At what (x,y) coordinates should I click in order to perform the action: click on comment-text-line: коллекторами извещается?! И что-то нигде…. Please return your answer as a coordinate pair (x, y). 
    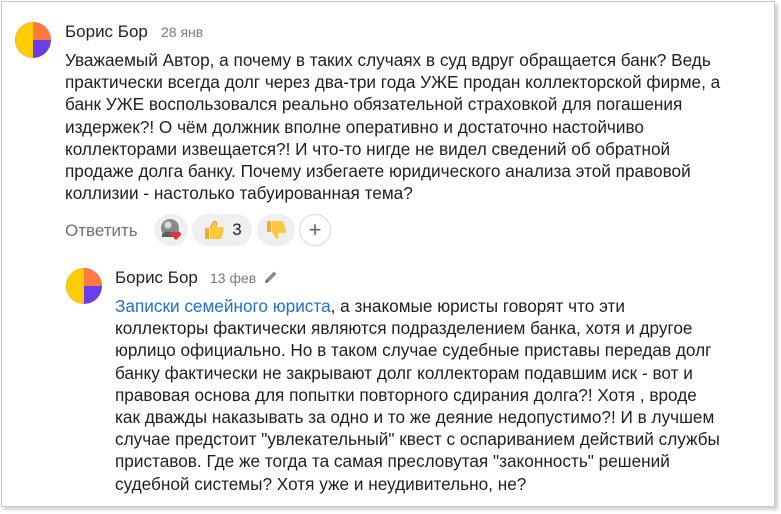
    Looking at the image, I should click on (368, 148).